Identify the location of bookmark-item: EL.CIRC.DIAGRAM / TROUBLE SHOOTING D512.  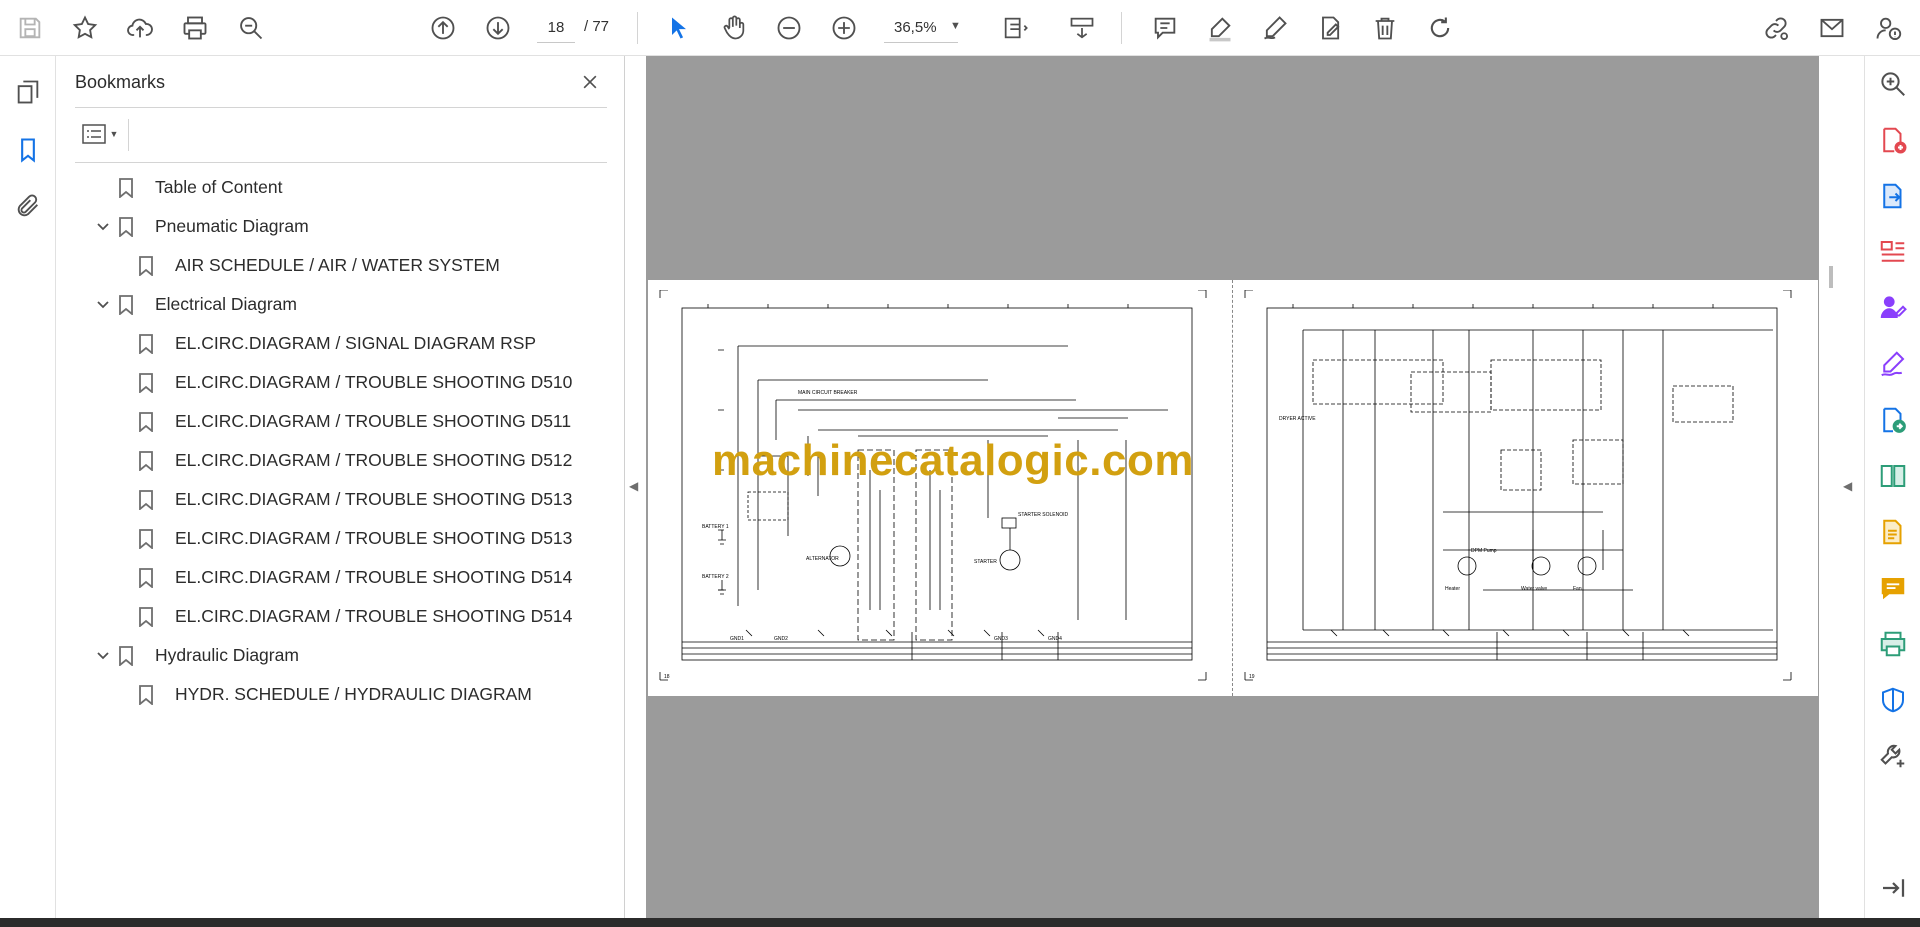
(342, 460).